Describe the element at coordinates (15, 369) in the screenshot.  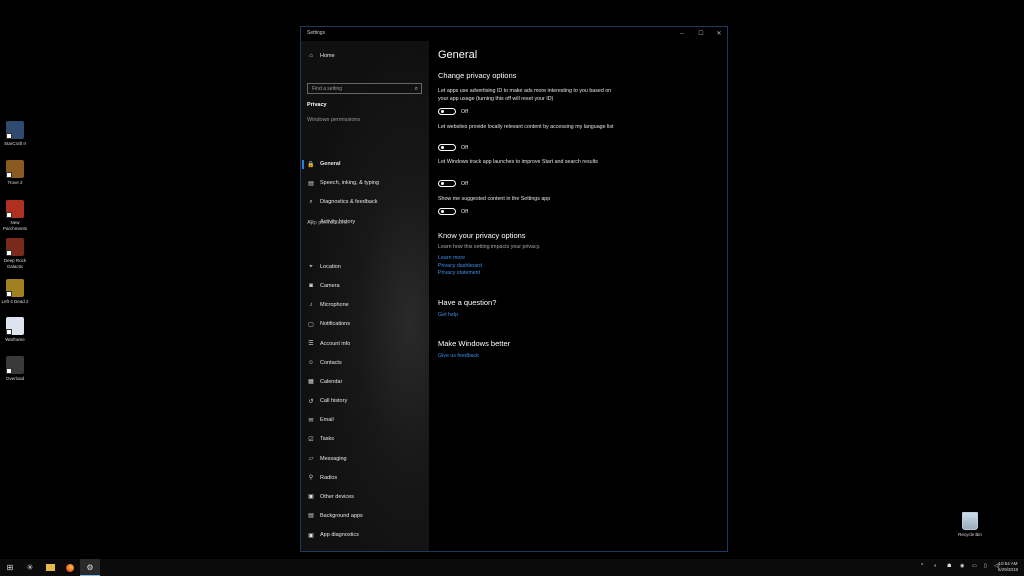
I see `desktop-shortcut-overload: Overload` at that location.